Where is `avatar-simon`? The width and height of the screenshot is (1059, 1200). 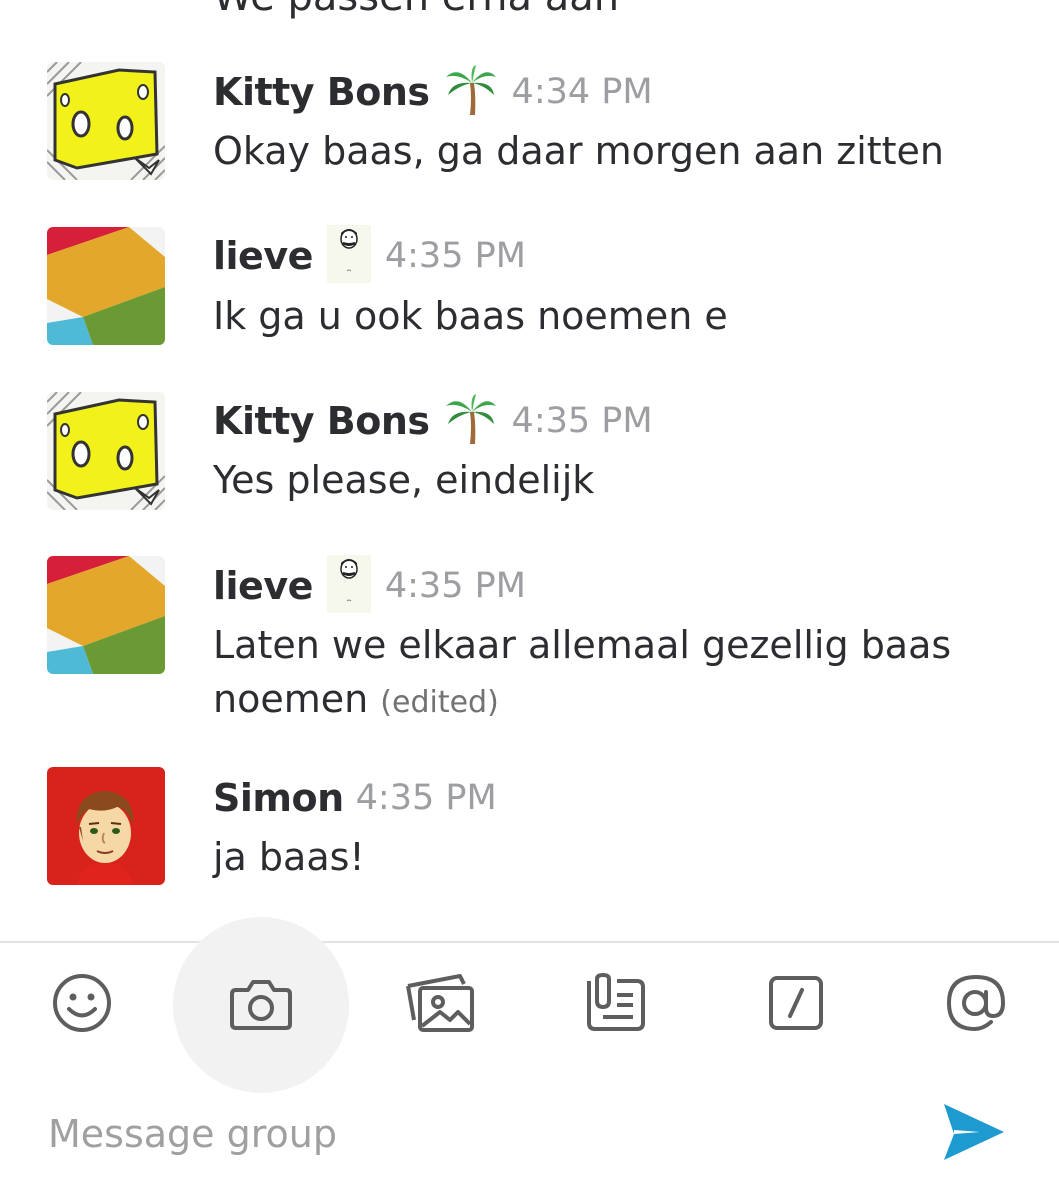
avatar-simon is located at coordinates (106, 826).